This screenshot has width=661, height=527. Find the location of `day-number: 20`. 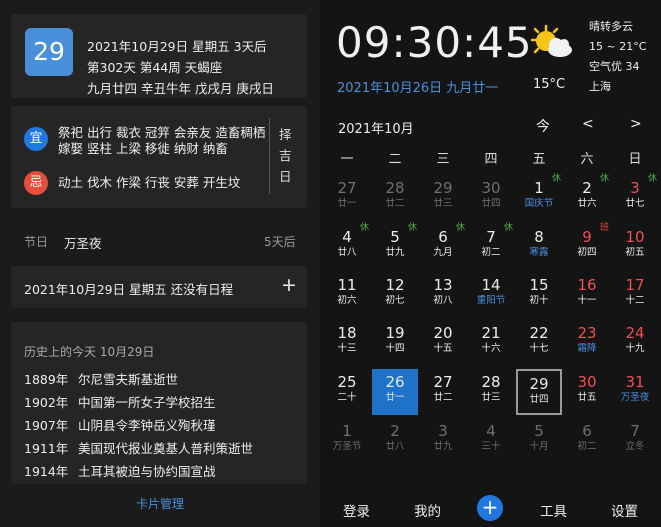

day-number: 20 is located at coordinates (443, 333).